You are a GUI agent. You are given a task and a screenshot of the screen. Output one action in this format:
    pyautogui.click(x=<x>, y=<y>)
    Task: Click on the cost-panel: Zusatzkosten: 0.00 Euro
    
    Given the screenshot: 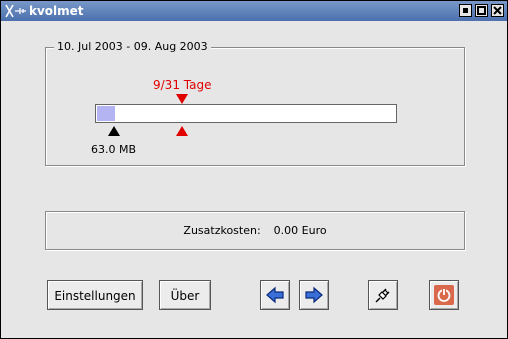 What is the action you would take?
    pyautogui.click(x=255, y=230)
    